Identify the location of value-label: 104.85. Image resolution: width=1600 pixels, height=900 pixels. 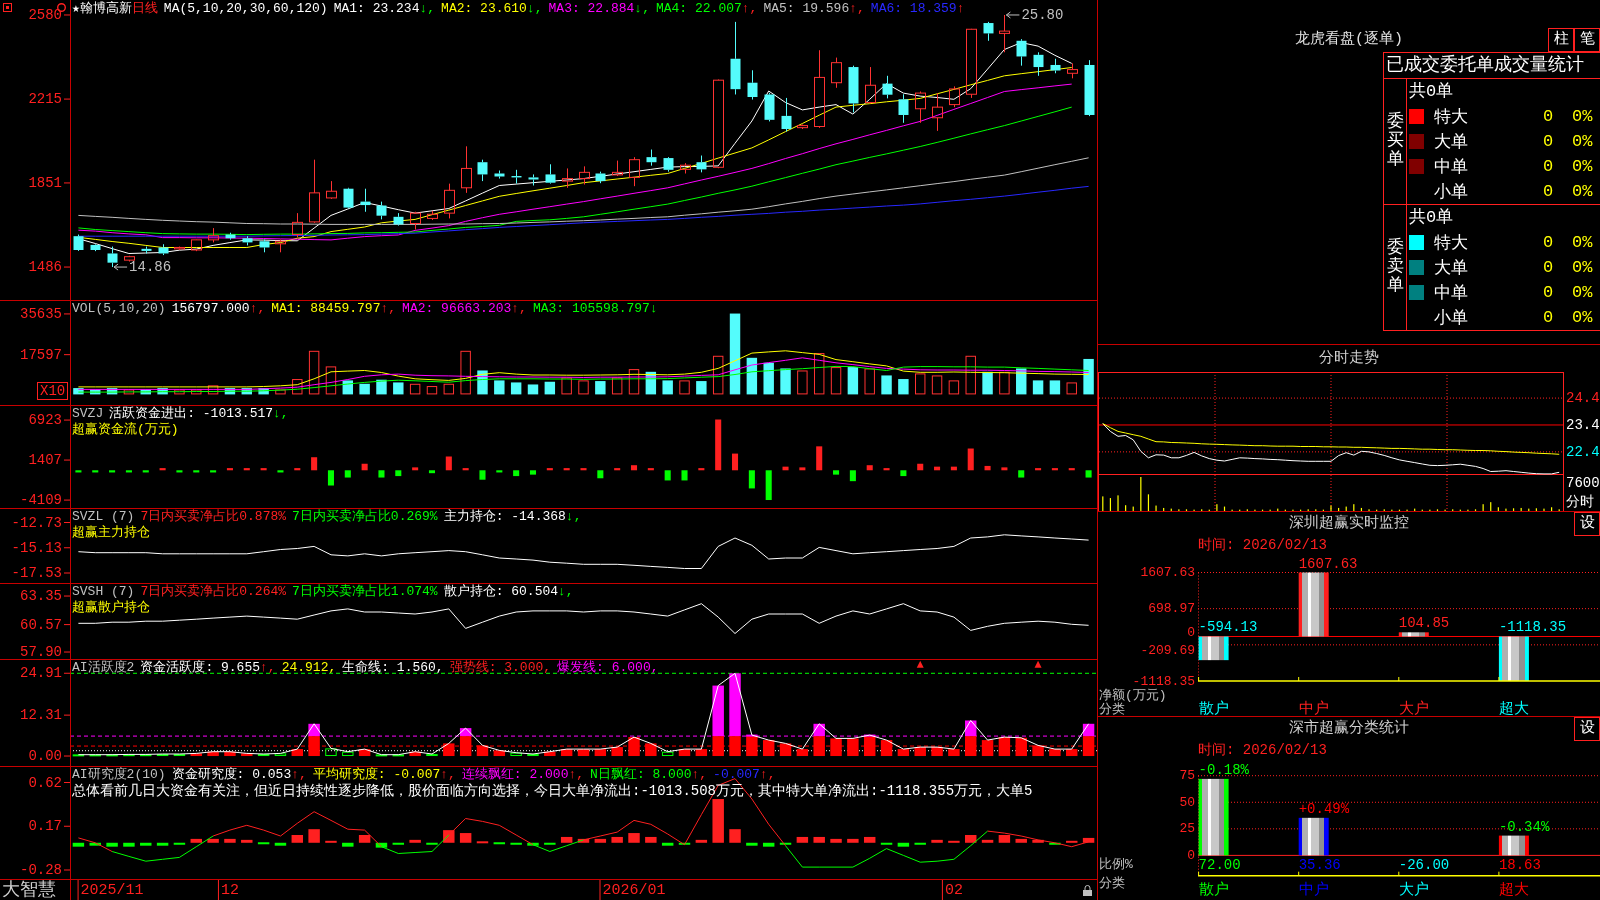
(1424, 623).